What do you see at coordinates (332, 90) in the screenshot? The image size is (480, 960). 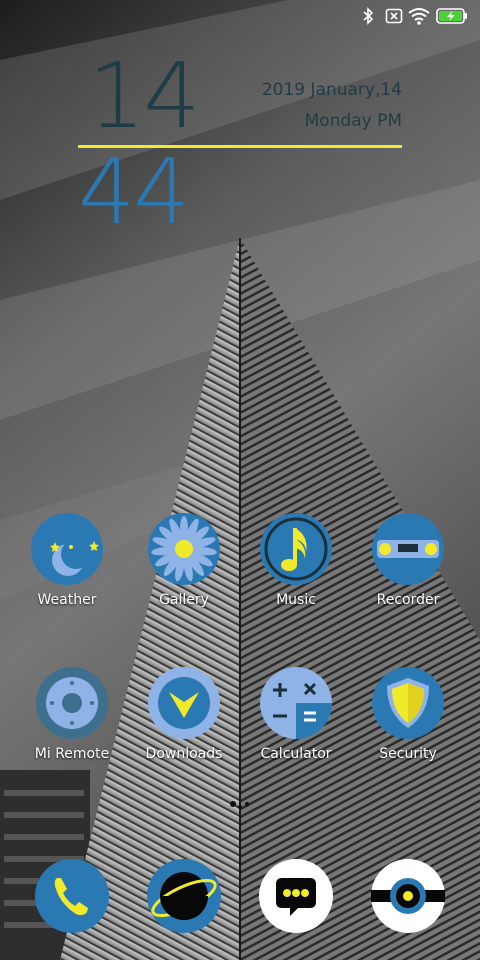 I see `clock-date: 2019 January,14` at bounding box center [332, 90].